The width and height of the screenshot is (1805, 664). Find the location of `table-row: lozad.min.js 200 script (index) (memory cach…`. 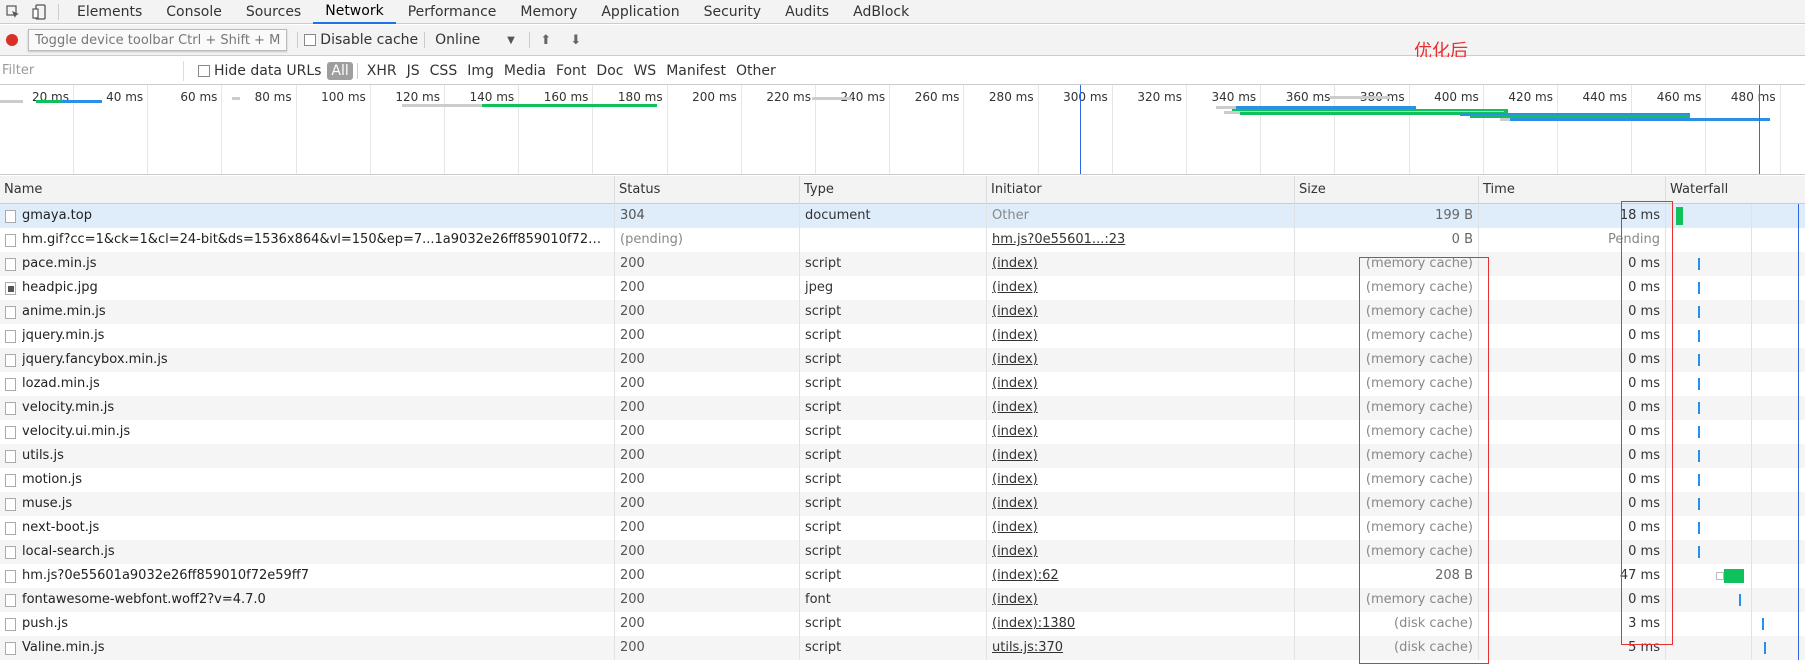

table-row: lozad.min.js 200 script (index) (memory cach… is located at coordinates (902, 384).